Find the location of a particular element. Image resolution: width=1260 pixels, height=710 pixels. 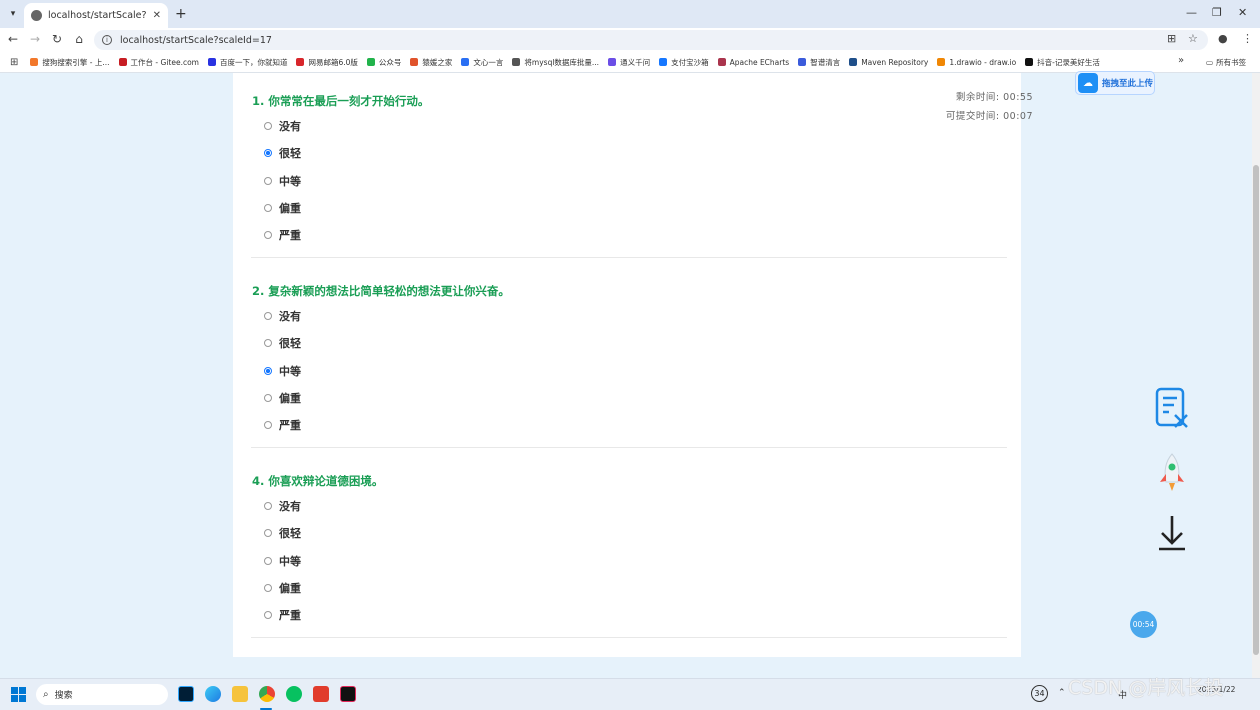

close-tab-icon: ✕ is located at coordinates (157, 15).